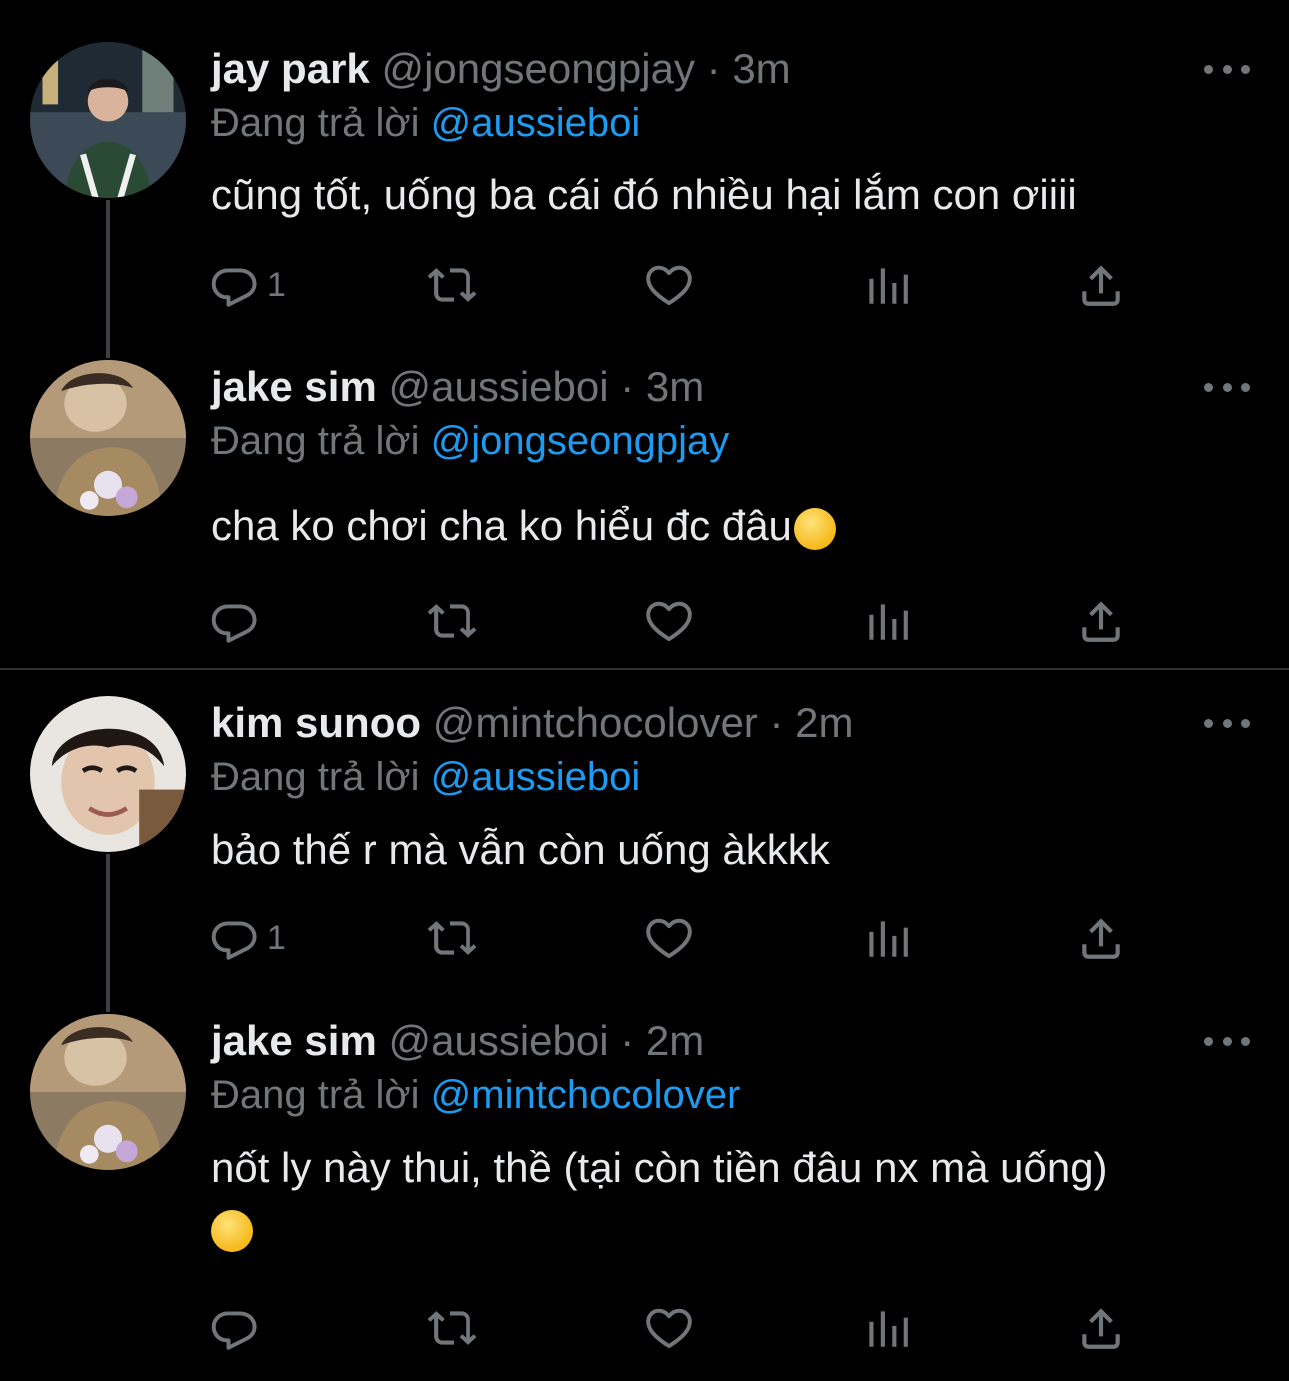 The image size is (1289, 1381). I want to click on smiling-face-emoji, so click(232, 1230).